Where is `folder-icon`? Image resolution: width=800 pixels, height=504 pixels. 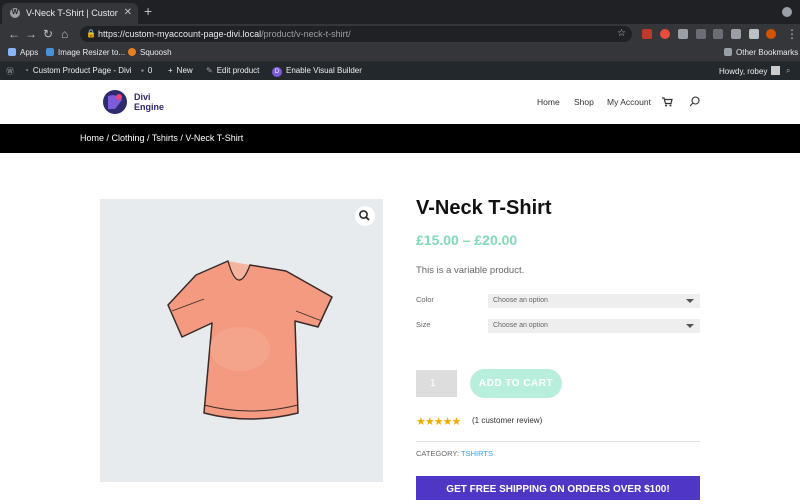 folder-icon is located at coordinates (728, 52).